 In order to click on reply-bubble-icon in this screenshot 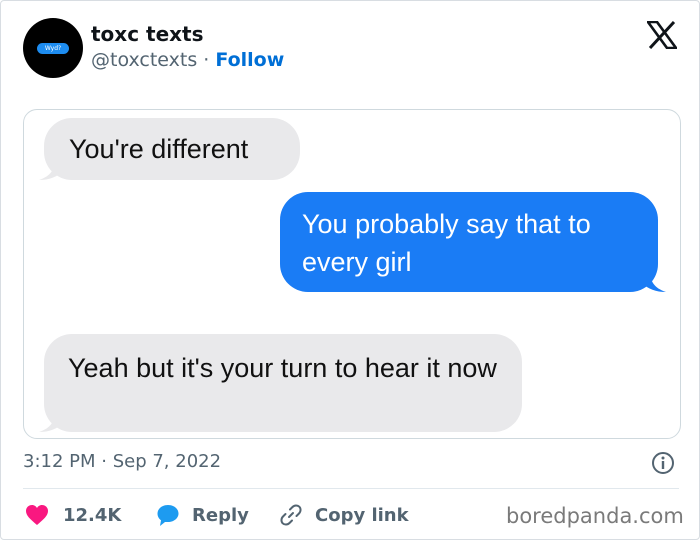, I will do `click(168, 515)`.